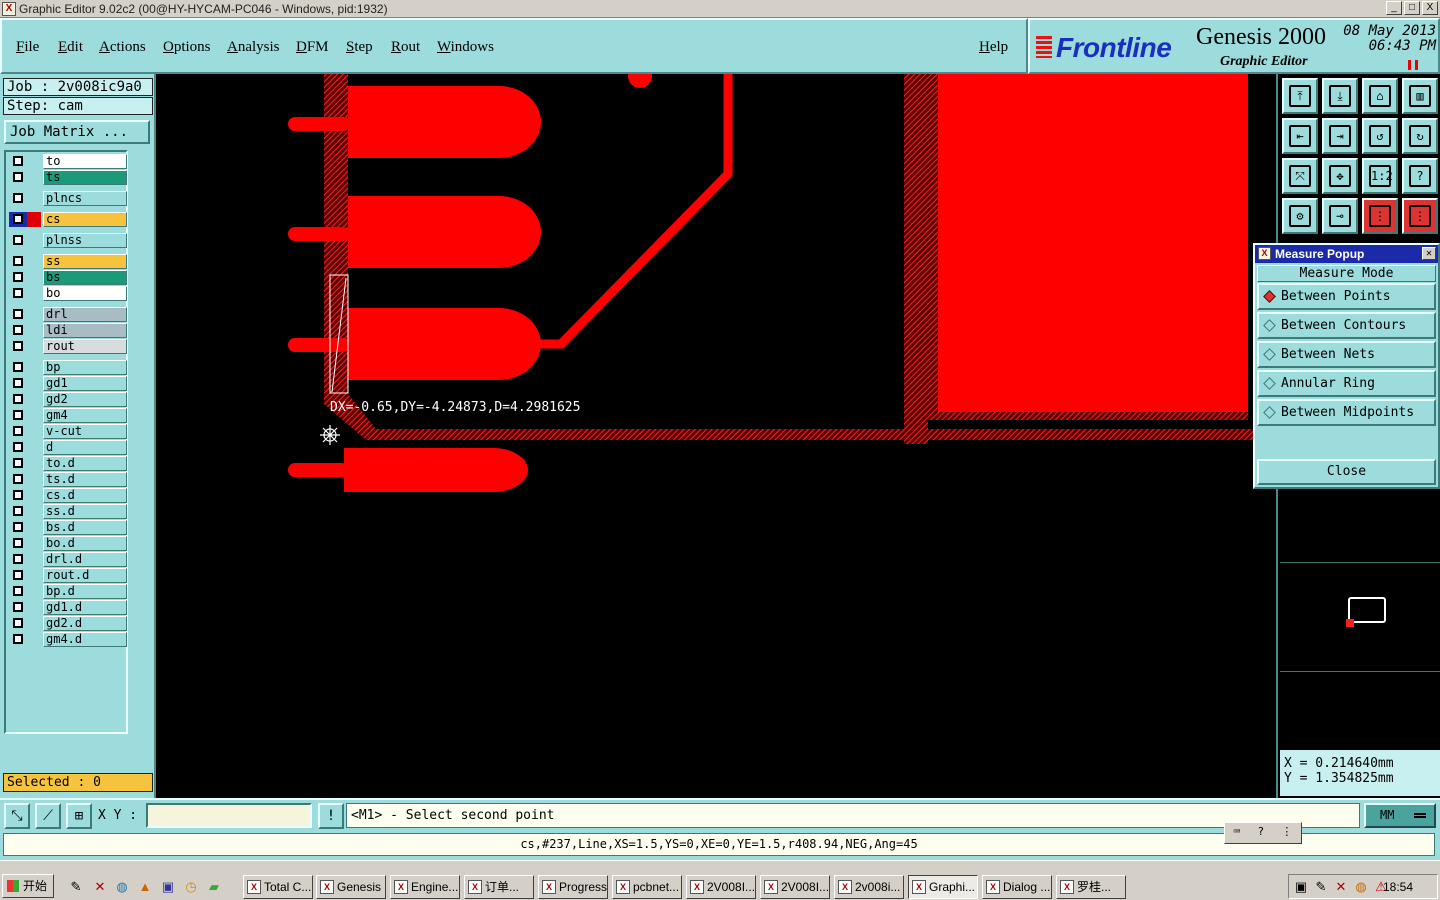 Image resolution: width=1440 pixels, height=900 pixels. What do you see at coordinates (214, 887) in the screenshot?
I see `quicklaunch-folder-icon: ▰` at bounding box center [214, 887].